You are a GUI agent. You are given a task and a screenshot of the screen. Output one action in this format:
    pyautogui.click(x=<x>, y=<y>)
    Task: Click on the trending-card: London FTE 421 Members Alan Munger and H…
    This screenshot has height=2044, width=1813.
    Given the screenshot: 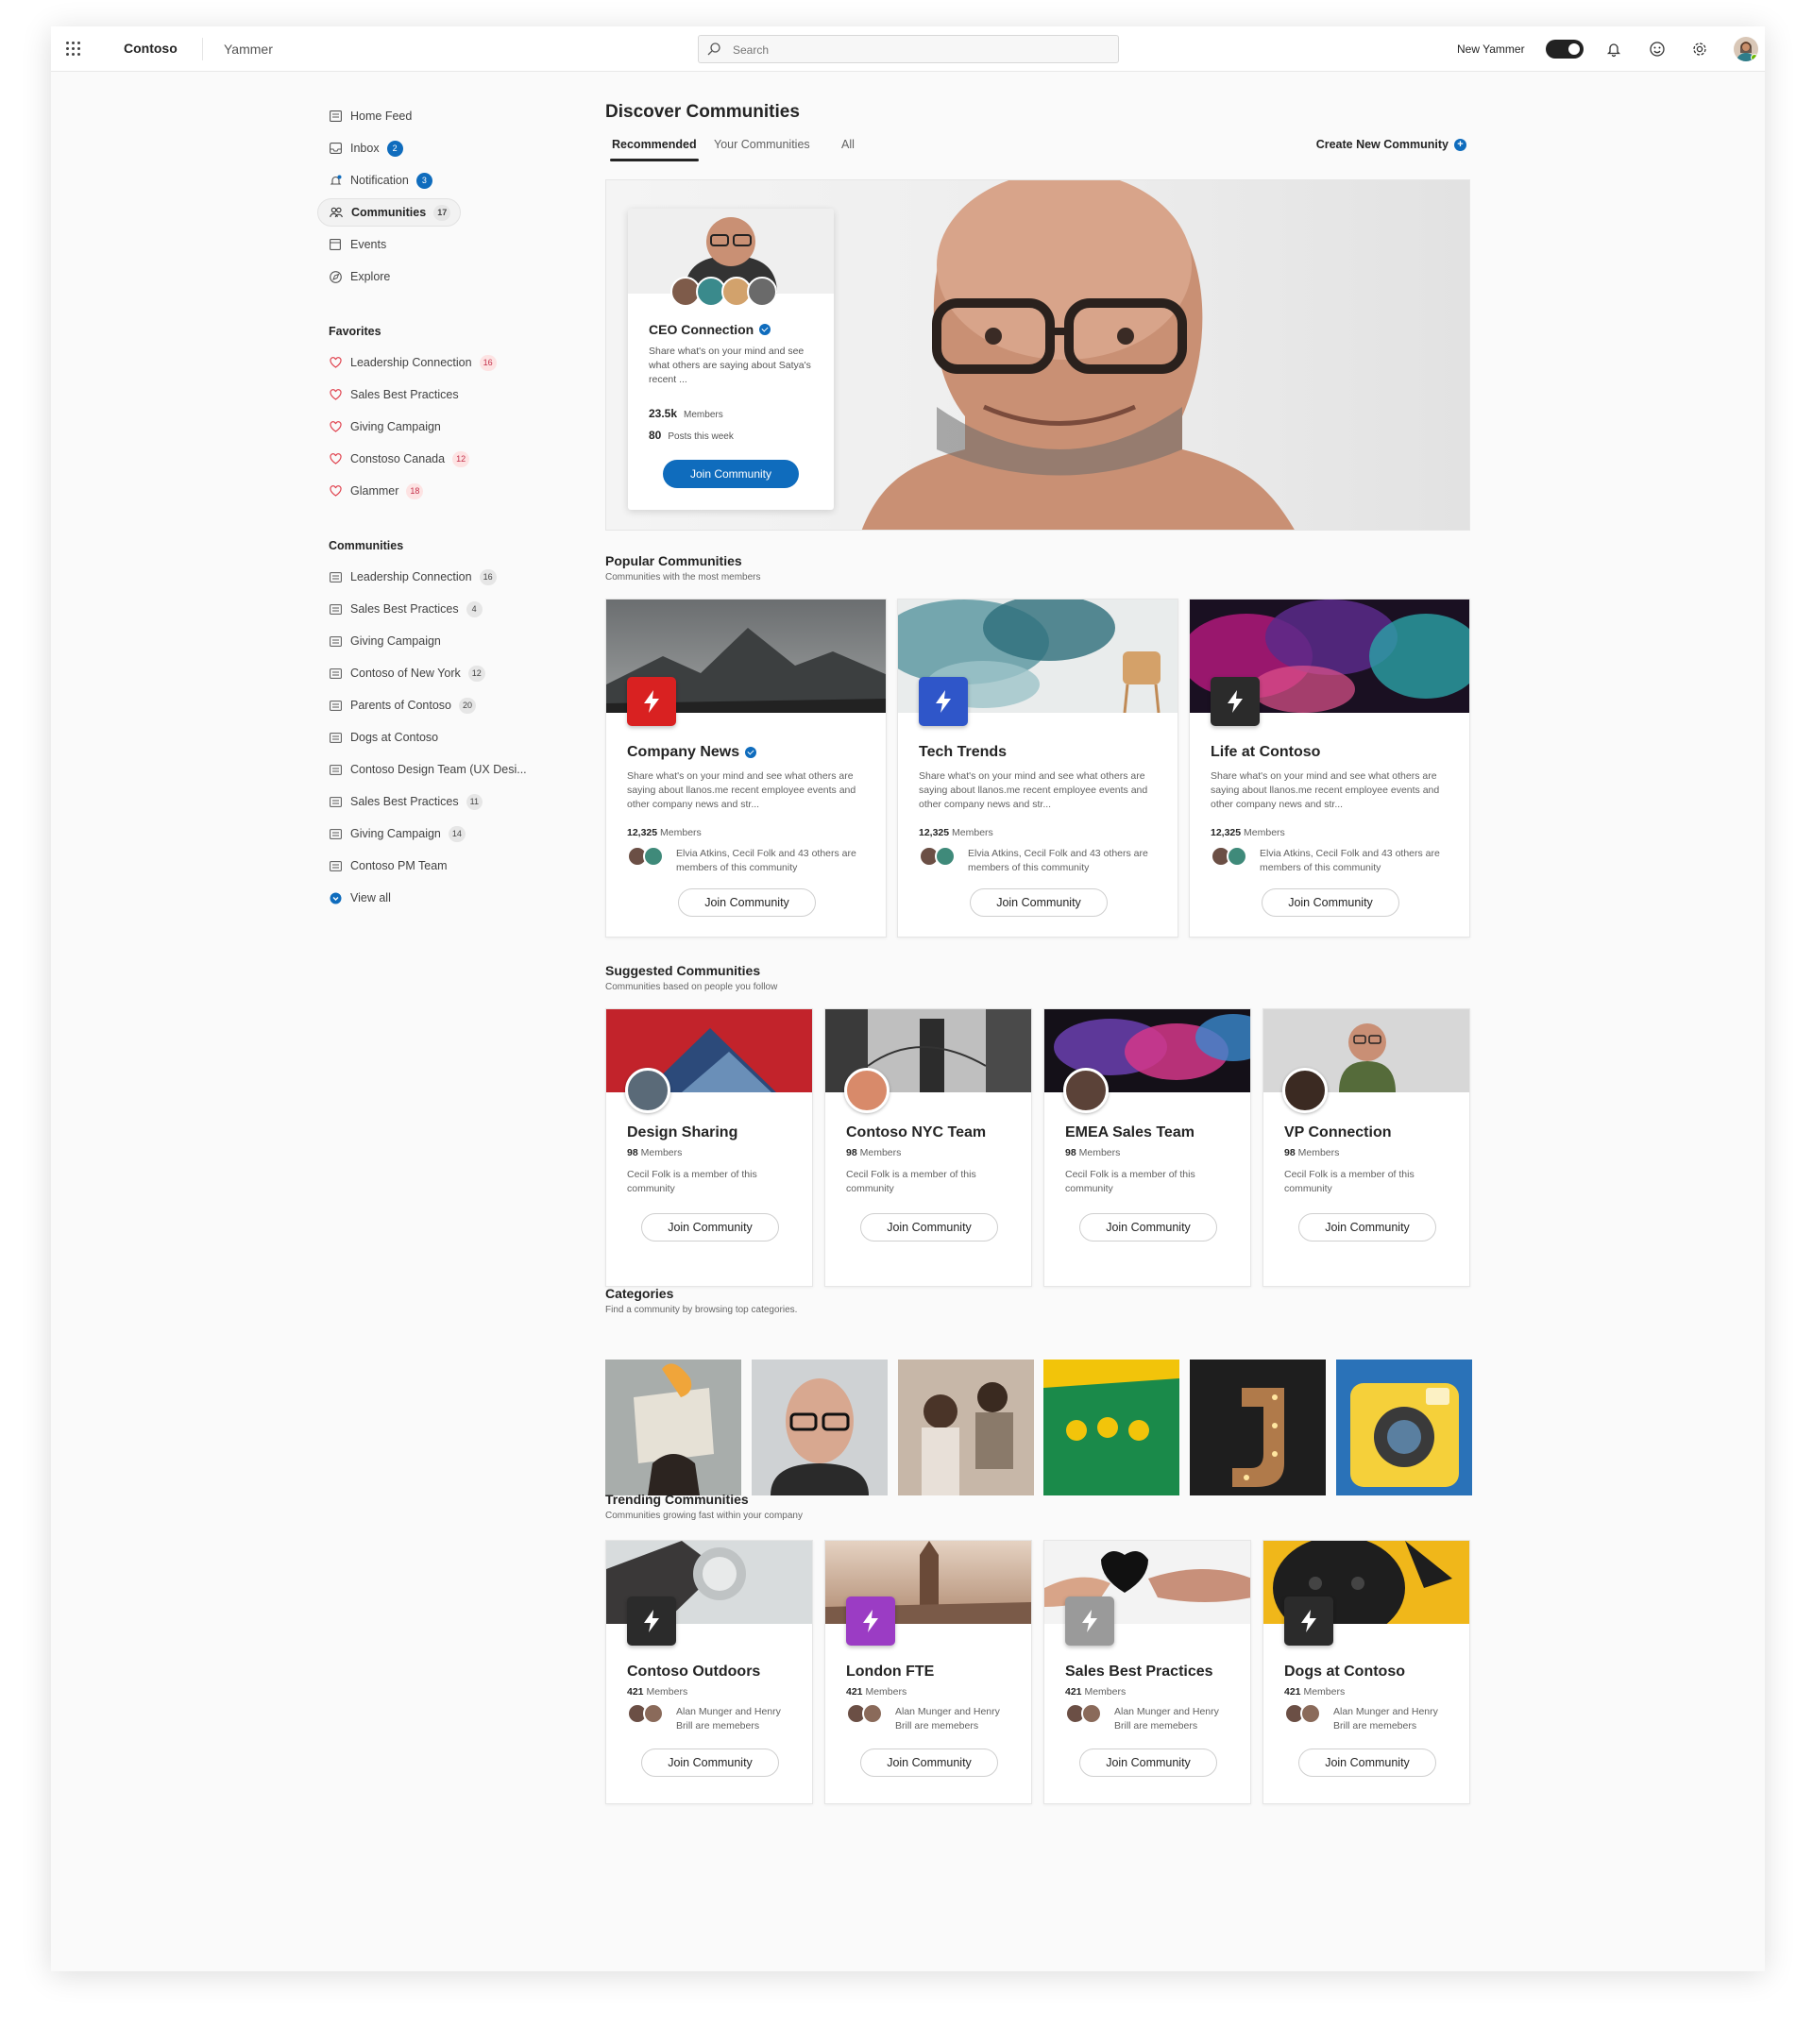 What is the action you would take?
    pyautogui.click(x=928, y=1672)
    